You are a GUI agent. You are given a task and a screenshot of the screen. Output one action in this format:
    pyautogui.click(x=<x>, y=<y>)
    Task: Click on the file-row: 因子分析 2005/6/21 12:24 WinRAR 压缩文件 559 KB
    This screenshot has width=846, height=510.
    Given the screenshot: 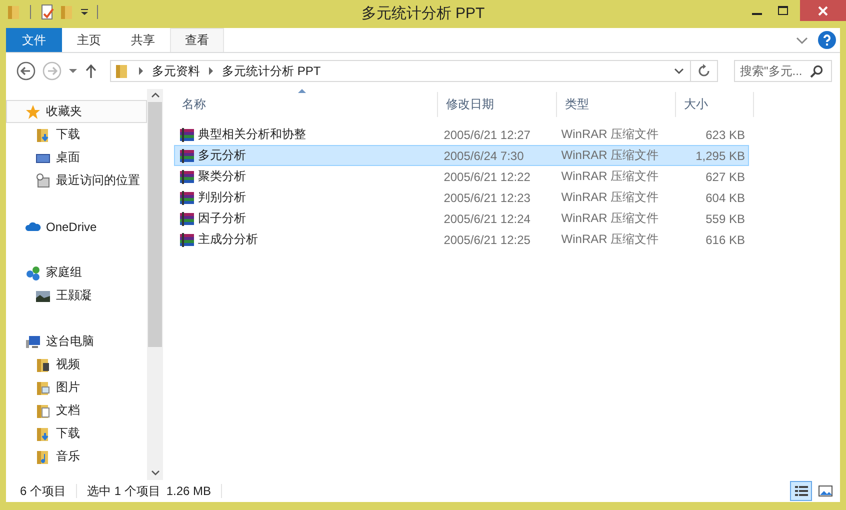 What is the action you would take?
    pyautogui.click(x=461, y=218)
    